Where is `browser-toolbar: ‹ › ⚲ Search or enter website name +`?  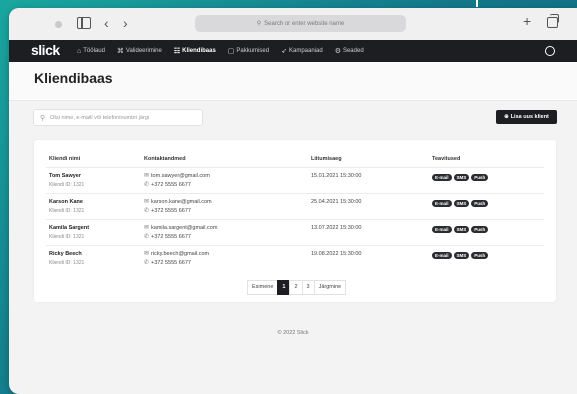
browser-toolbar: ‹ › ⚲ Search or enter website name + is located at coordinates (293, 24).